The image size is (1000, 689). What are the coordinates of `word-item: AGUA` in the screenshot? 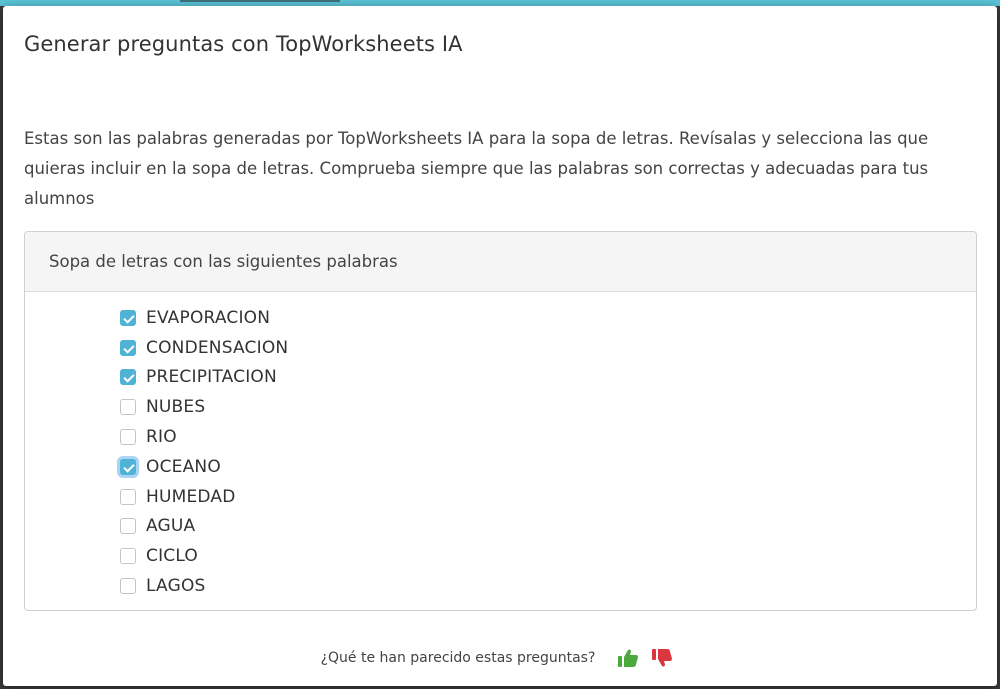 It's located at (548, 527).